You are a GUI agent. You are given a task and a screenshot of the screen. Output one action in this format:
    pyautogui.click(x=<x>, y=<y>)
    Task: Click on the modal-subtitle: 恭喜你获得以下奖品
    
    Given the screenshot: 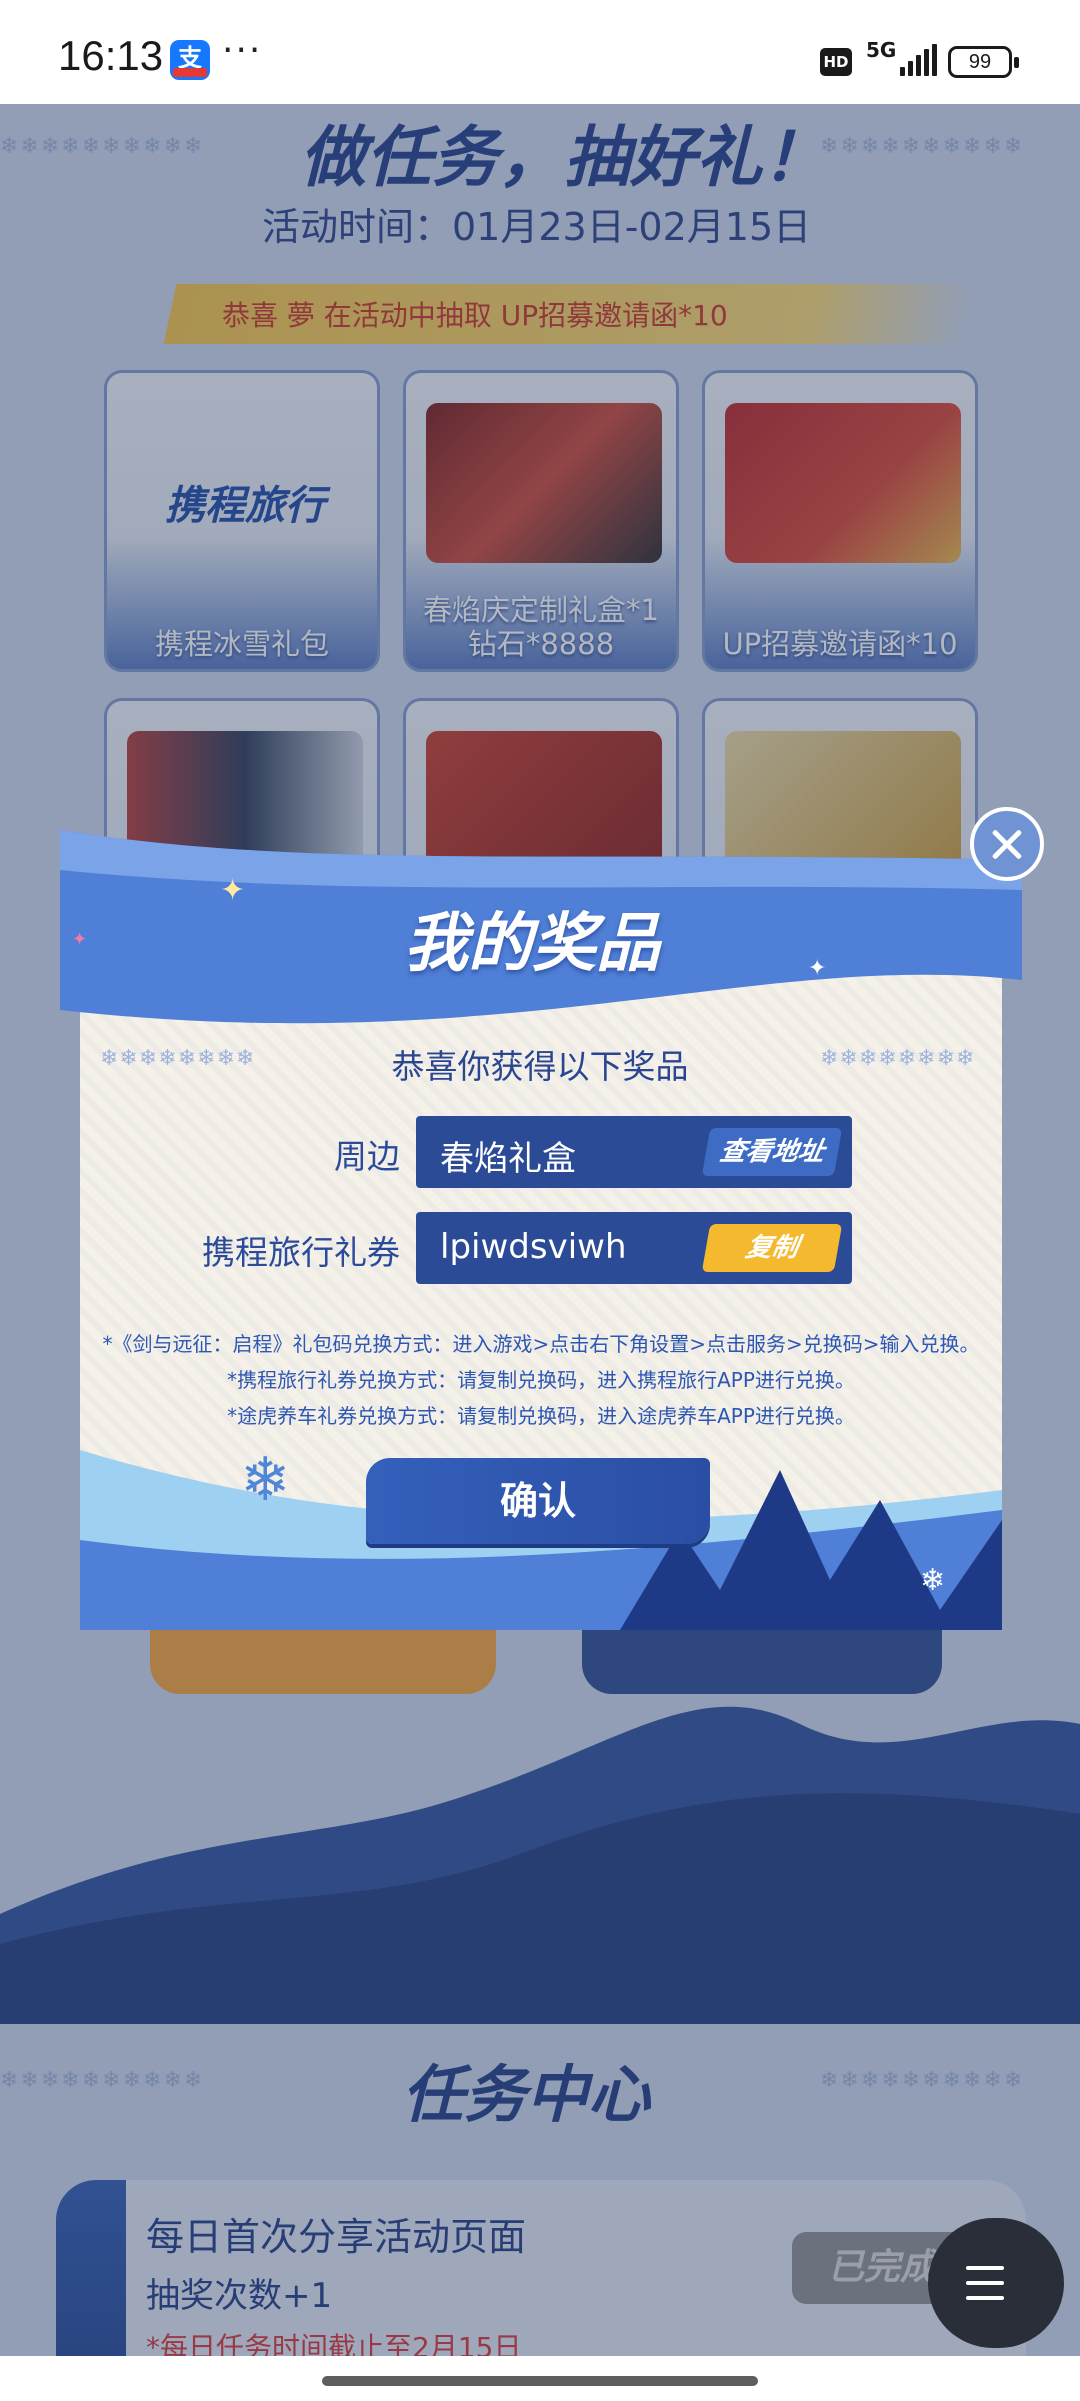 What is the action you would take?
    pyautogui.click(x=540, y=1066)
    